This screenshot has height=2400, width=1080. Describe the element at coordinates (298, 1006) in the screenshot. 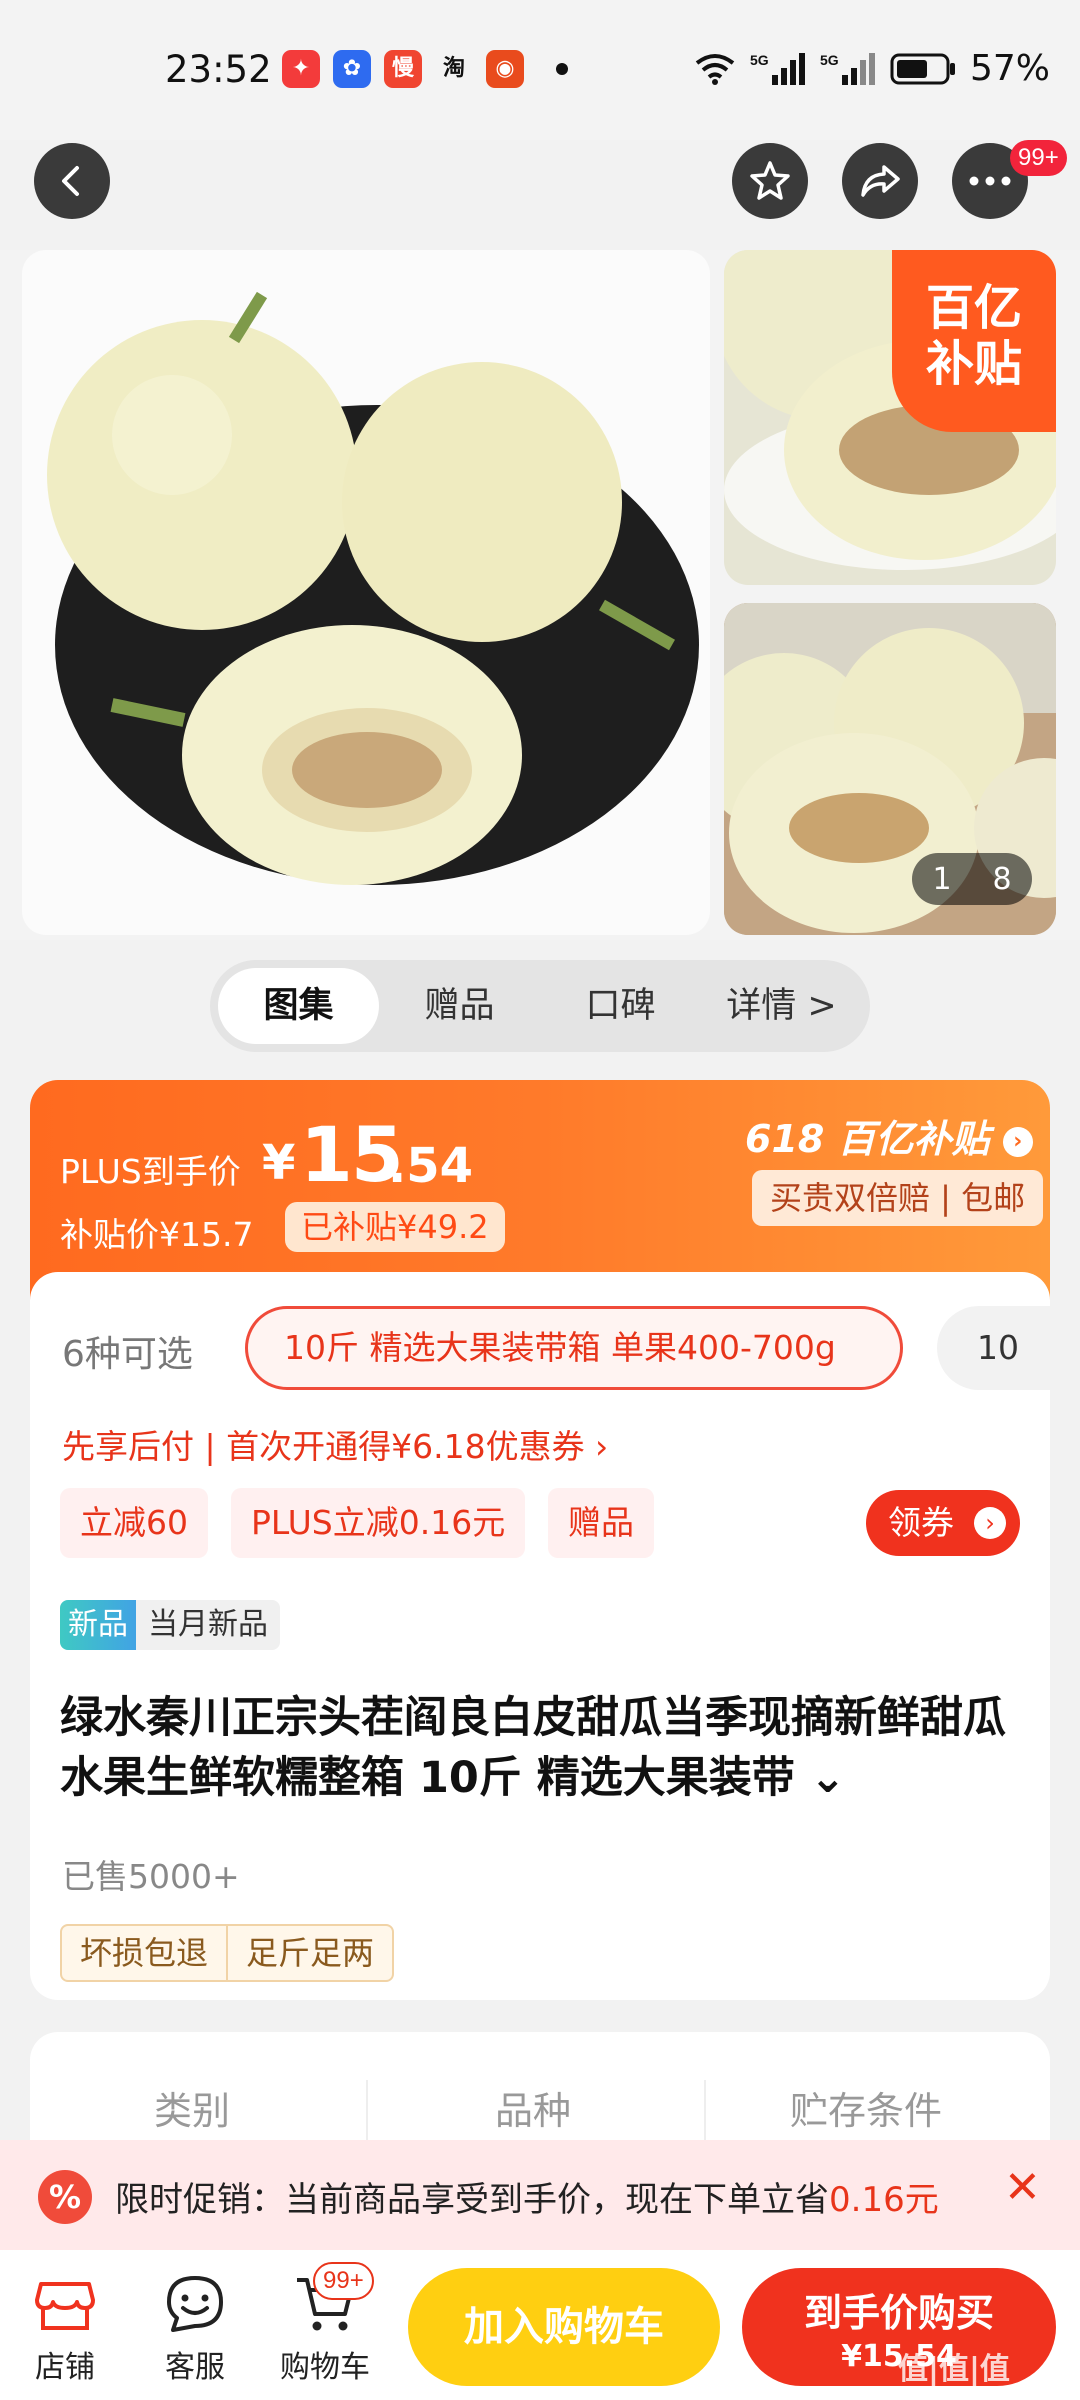

I see `tab-gallery: 图集` at that location.